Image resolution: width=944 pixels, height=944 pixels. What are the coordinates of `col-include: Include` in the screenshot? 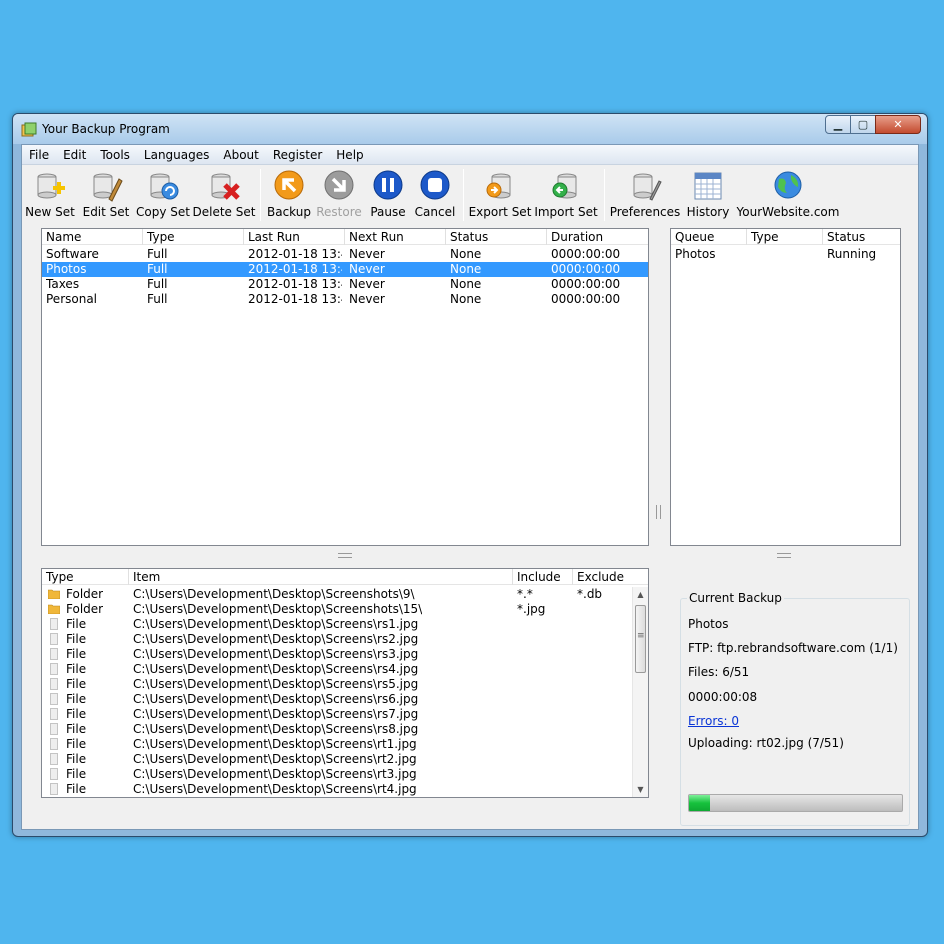 It's located at (539, 577).